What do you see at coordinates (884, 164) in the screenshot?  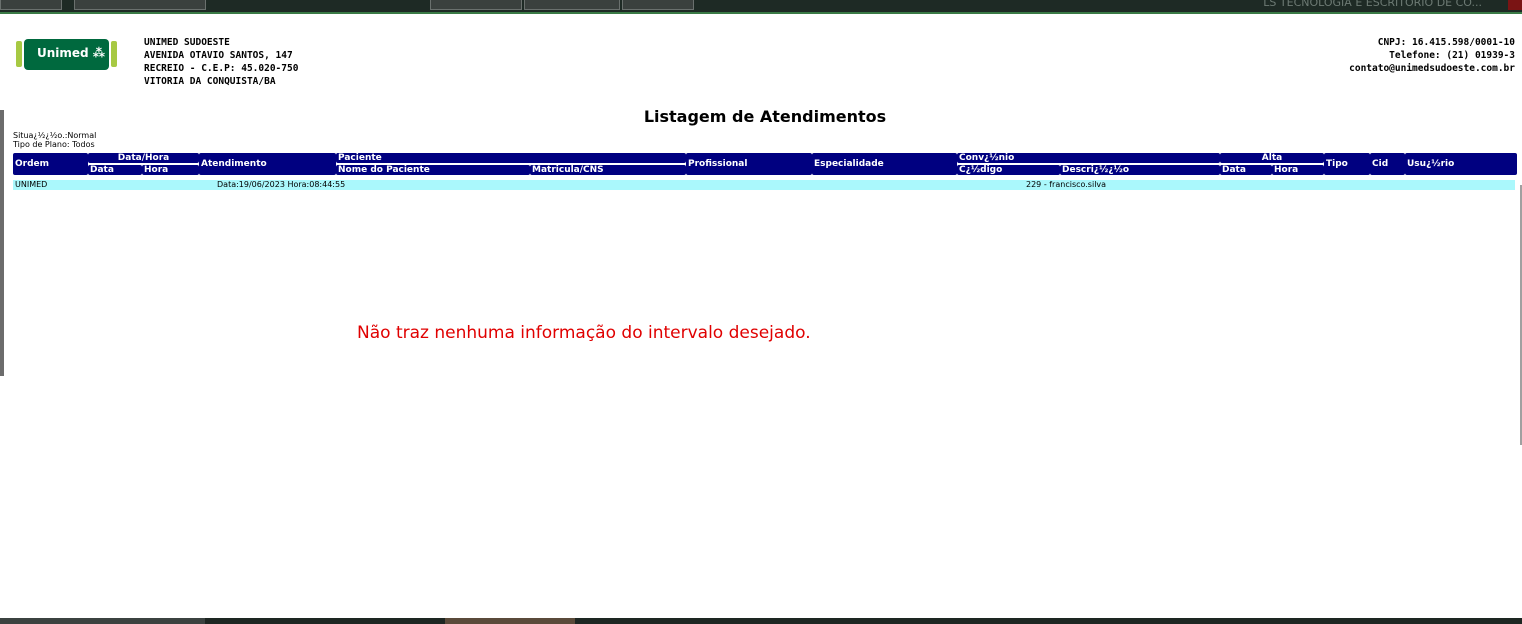 I see `col-especialidade: Especialidade` at bounding box center [884, 164].